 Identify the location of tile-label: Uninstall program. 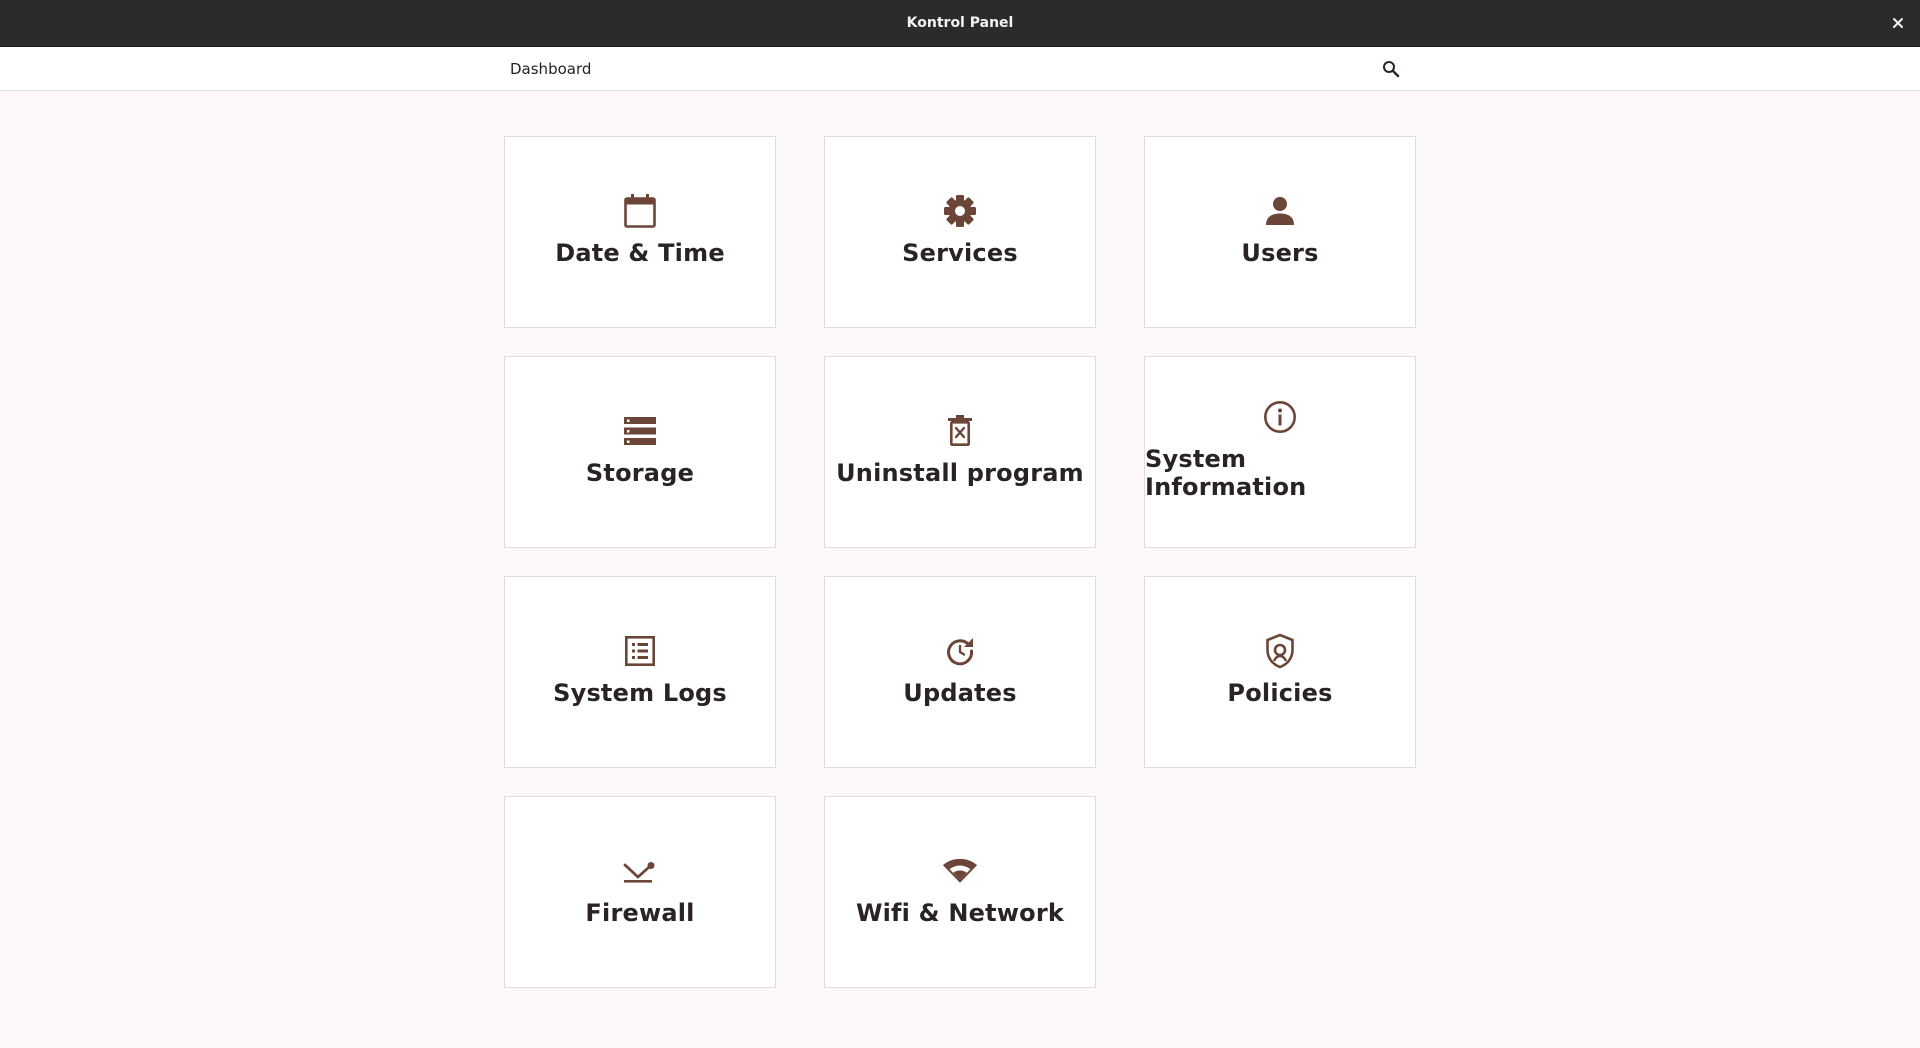
(960, 473).